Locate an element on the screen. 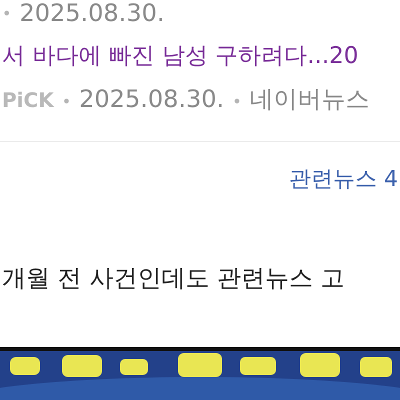  related-news-link: 관련뉴스 4 is located at coordinates (343, 179).